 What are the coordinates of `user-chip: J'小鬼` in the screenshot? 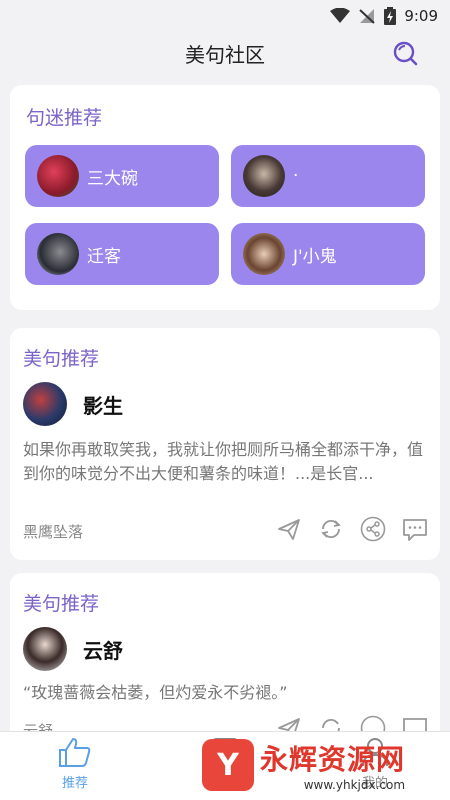 It's located at (328, 254).